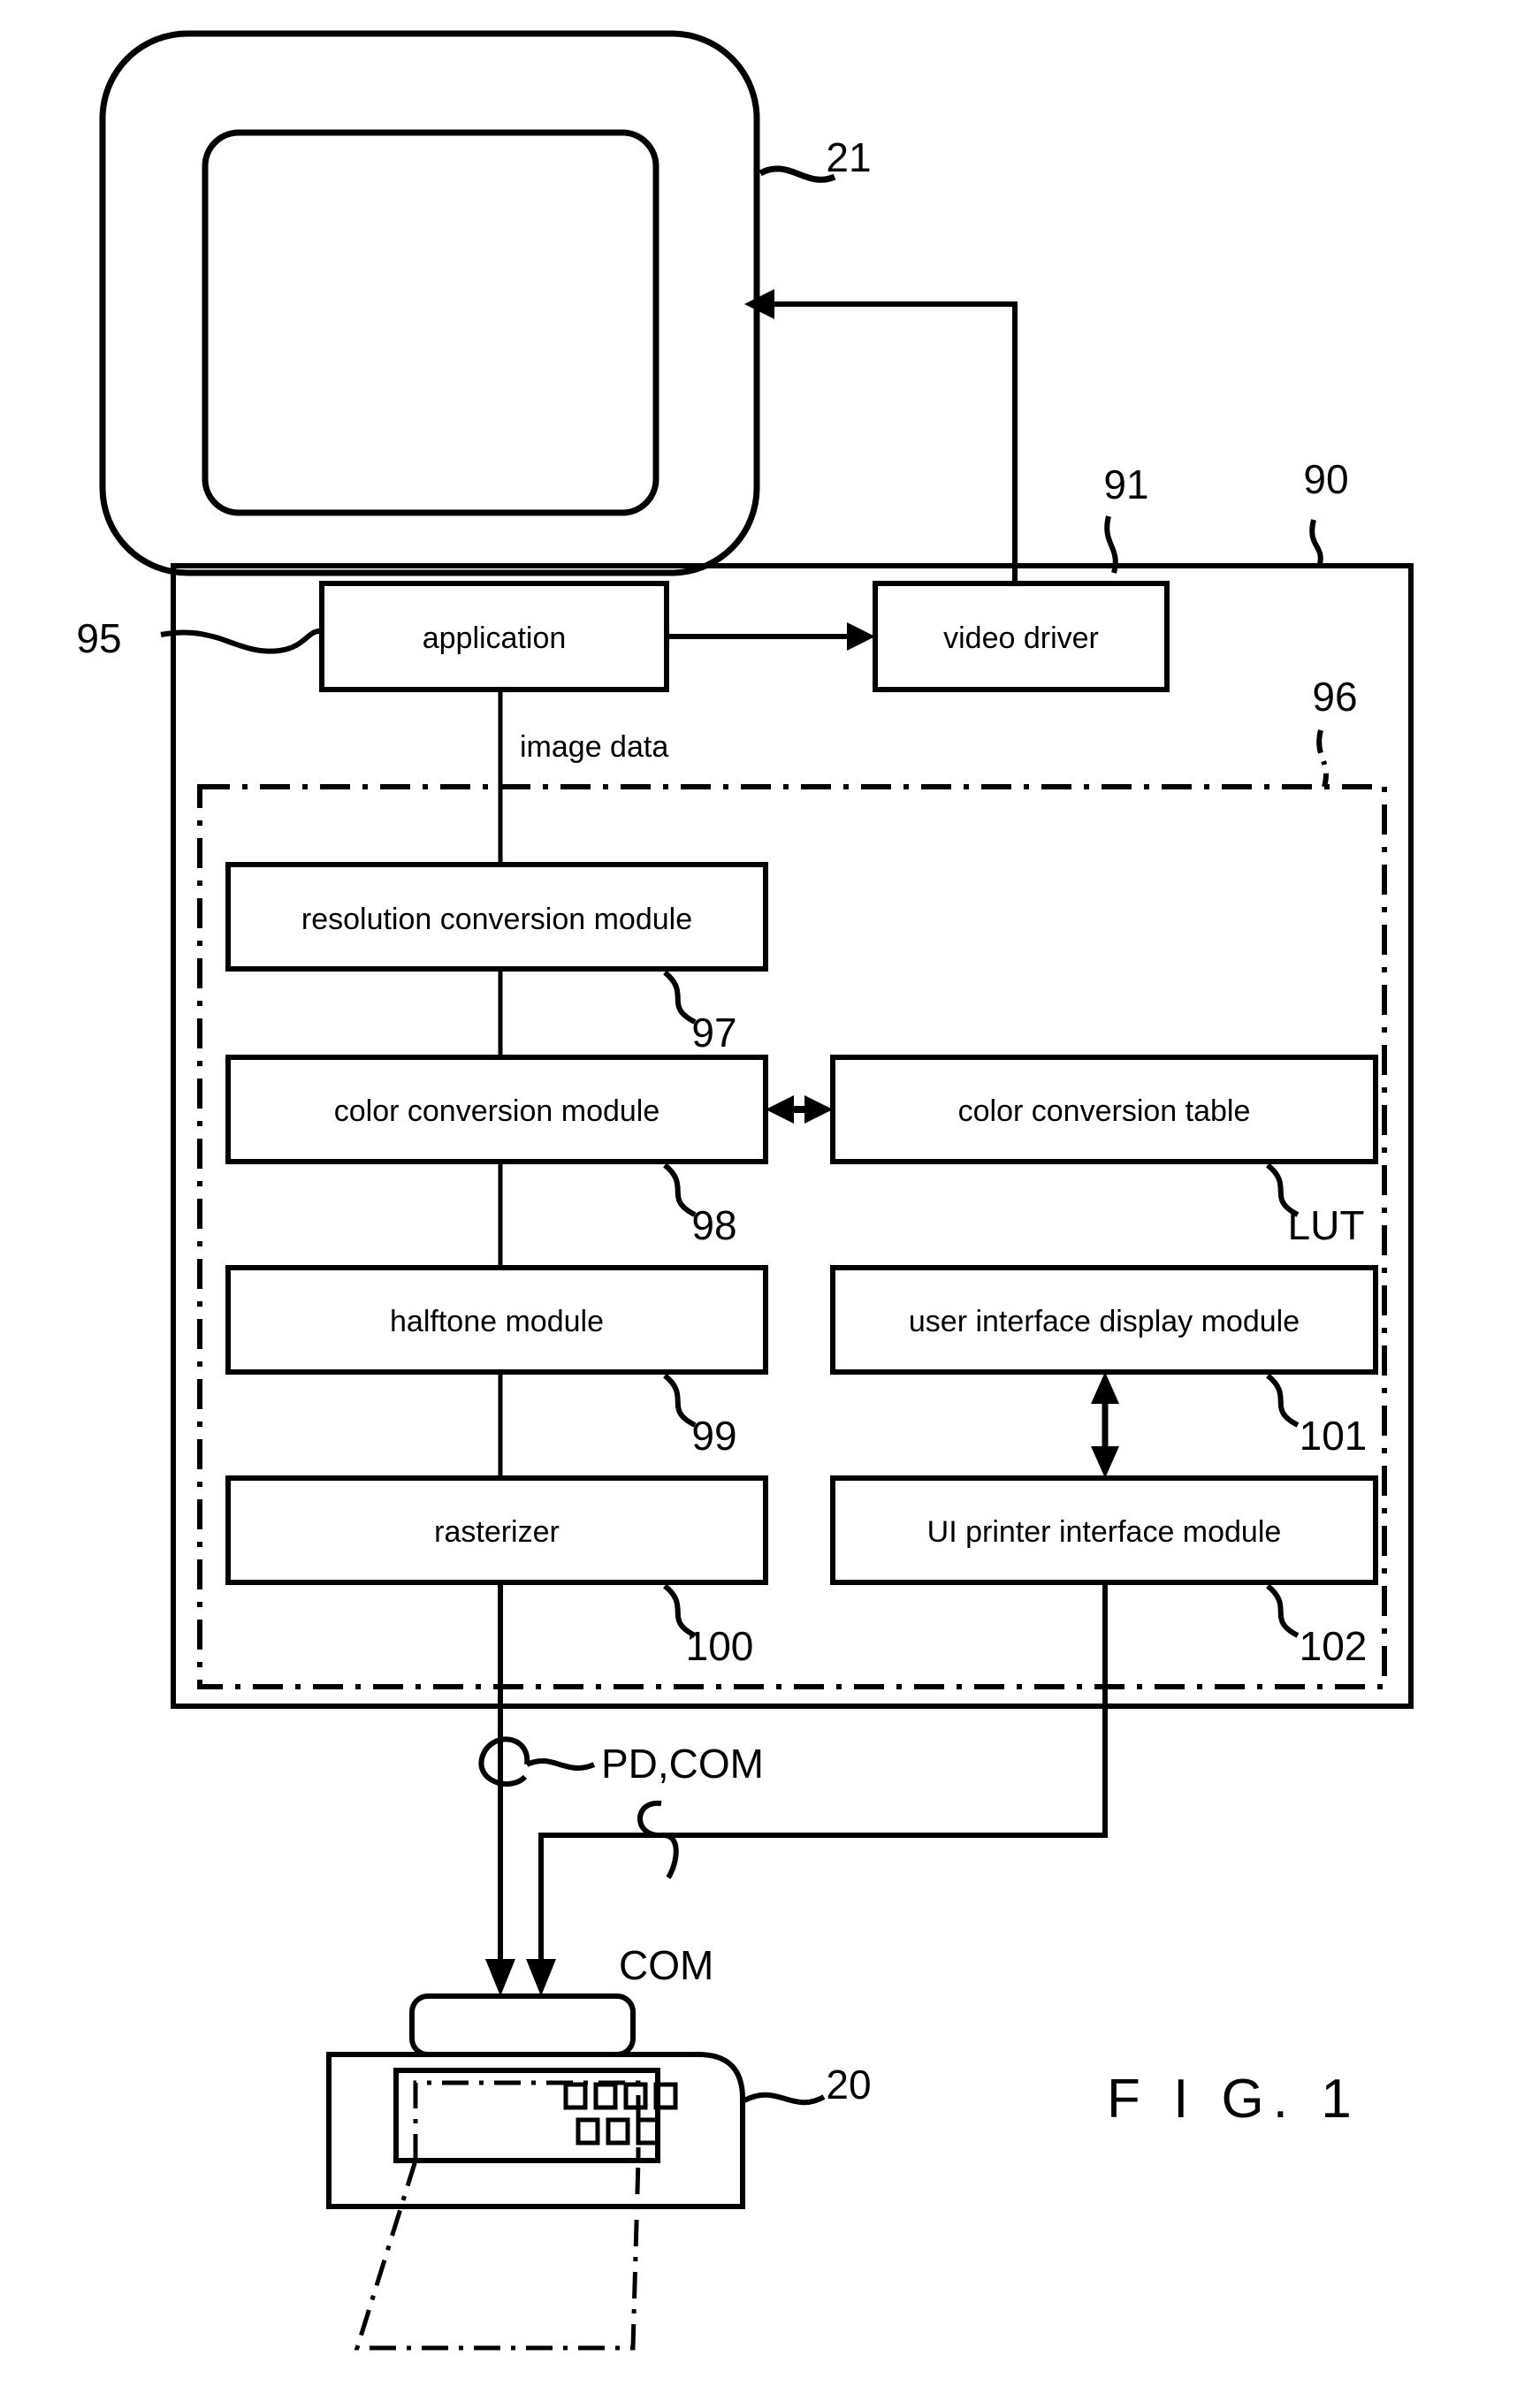  I want to click on ref-numeral-97: 97, so click(714, 1033).